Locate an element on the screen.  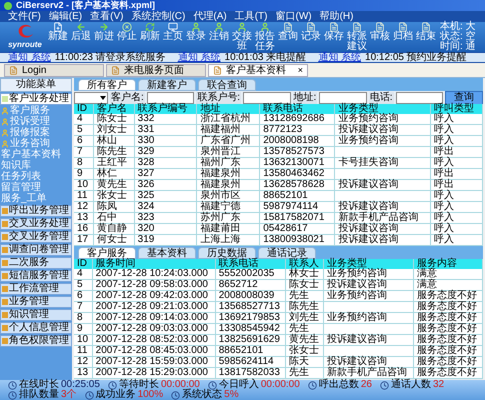
toolbar-button: 查询 is located at coordinates (288, 32).